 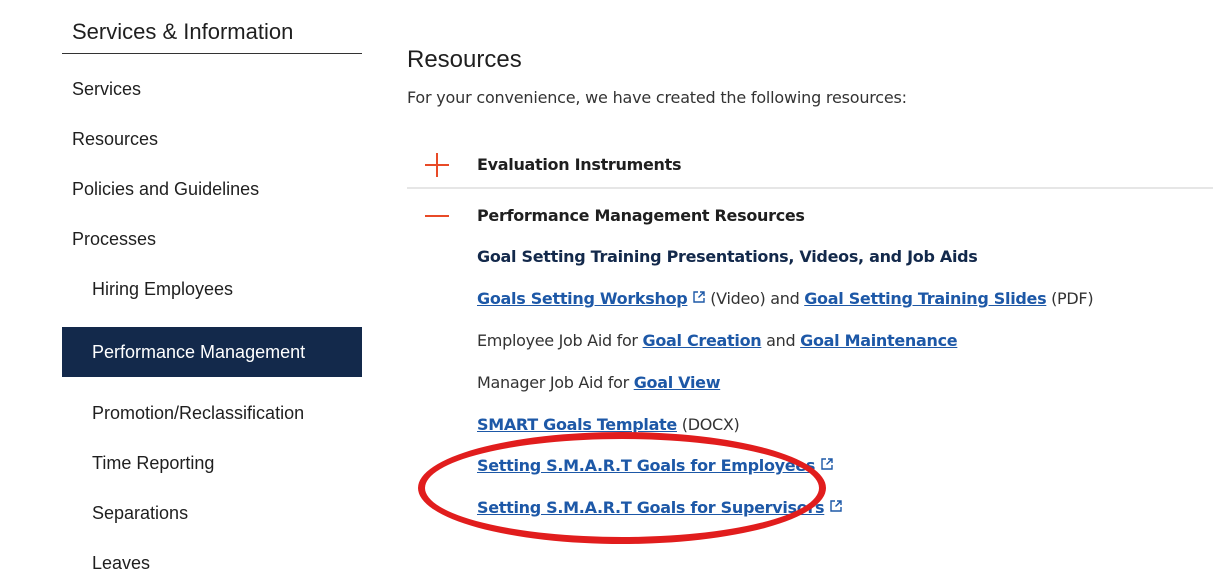 I want to click on resource-text: and, so click(x=781, y=340).